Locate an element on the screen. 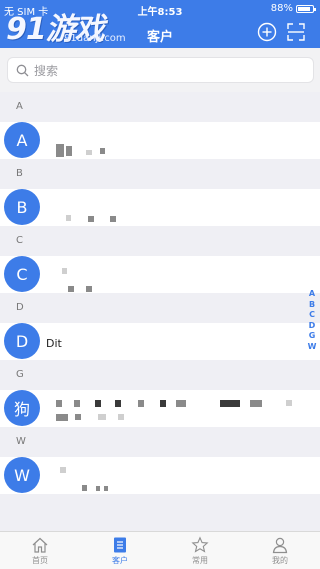 Image resolution: width=320 pixels, height=569 pixels. customer-avatar: W is located at coordinates (22, 475).